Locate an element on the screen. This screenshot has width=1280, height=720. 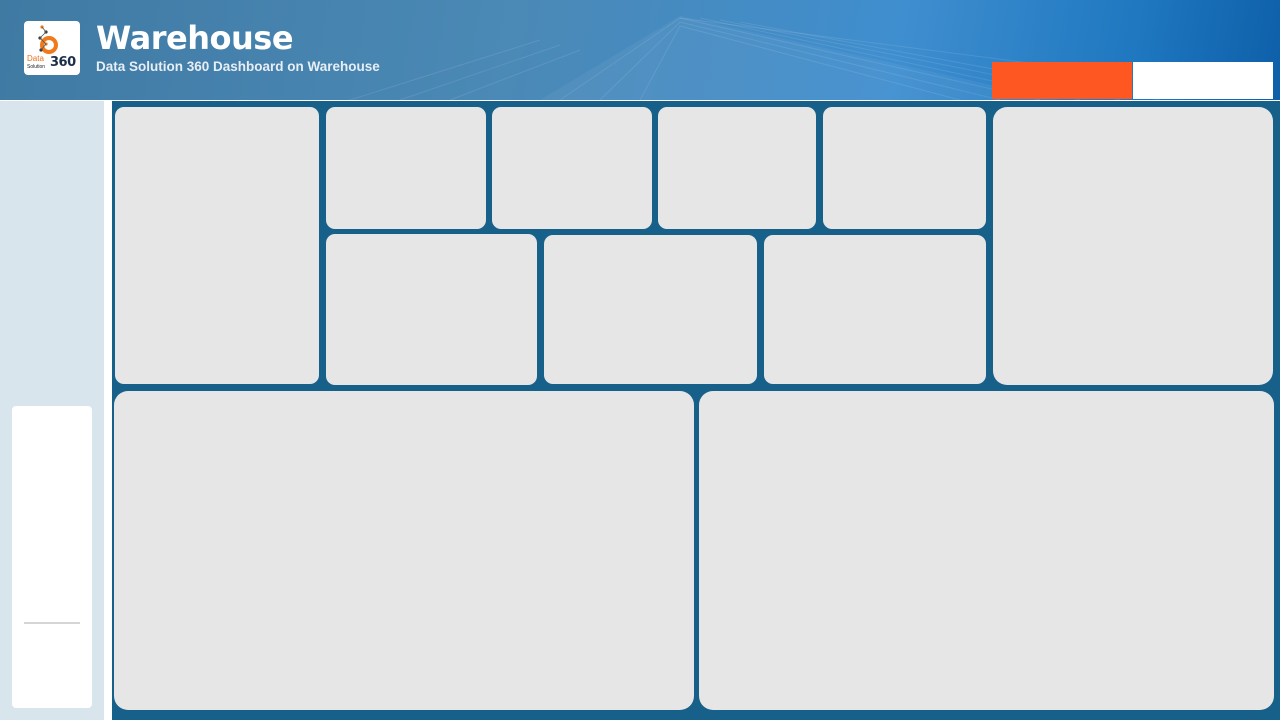
logo-text-data: Data is located at coordinates (35, 58).